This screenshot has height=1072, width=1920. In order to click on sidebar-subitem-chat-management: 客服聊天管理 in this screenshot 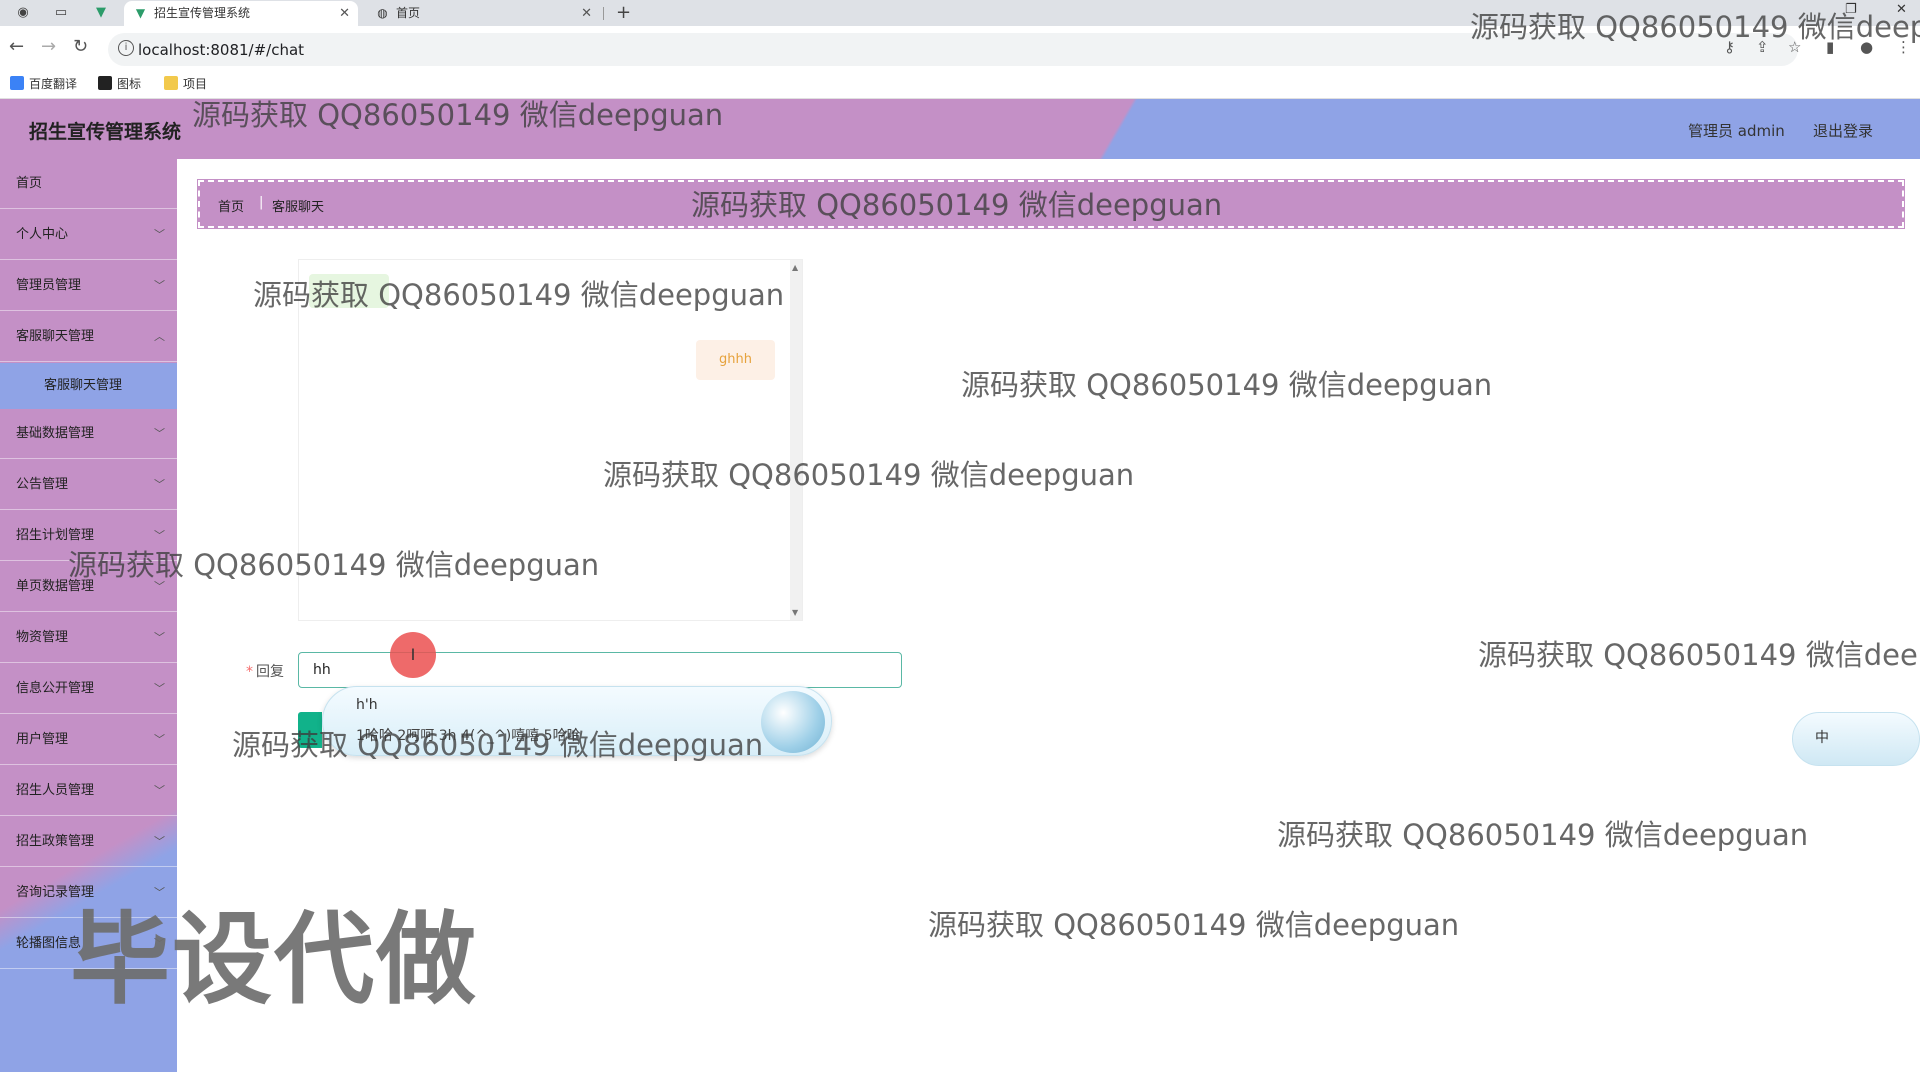, I will do `click(88, 386)`.